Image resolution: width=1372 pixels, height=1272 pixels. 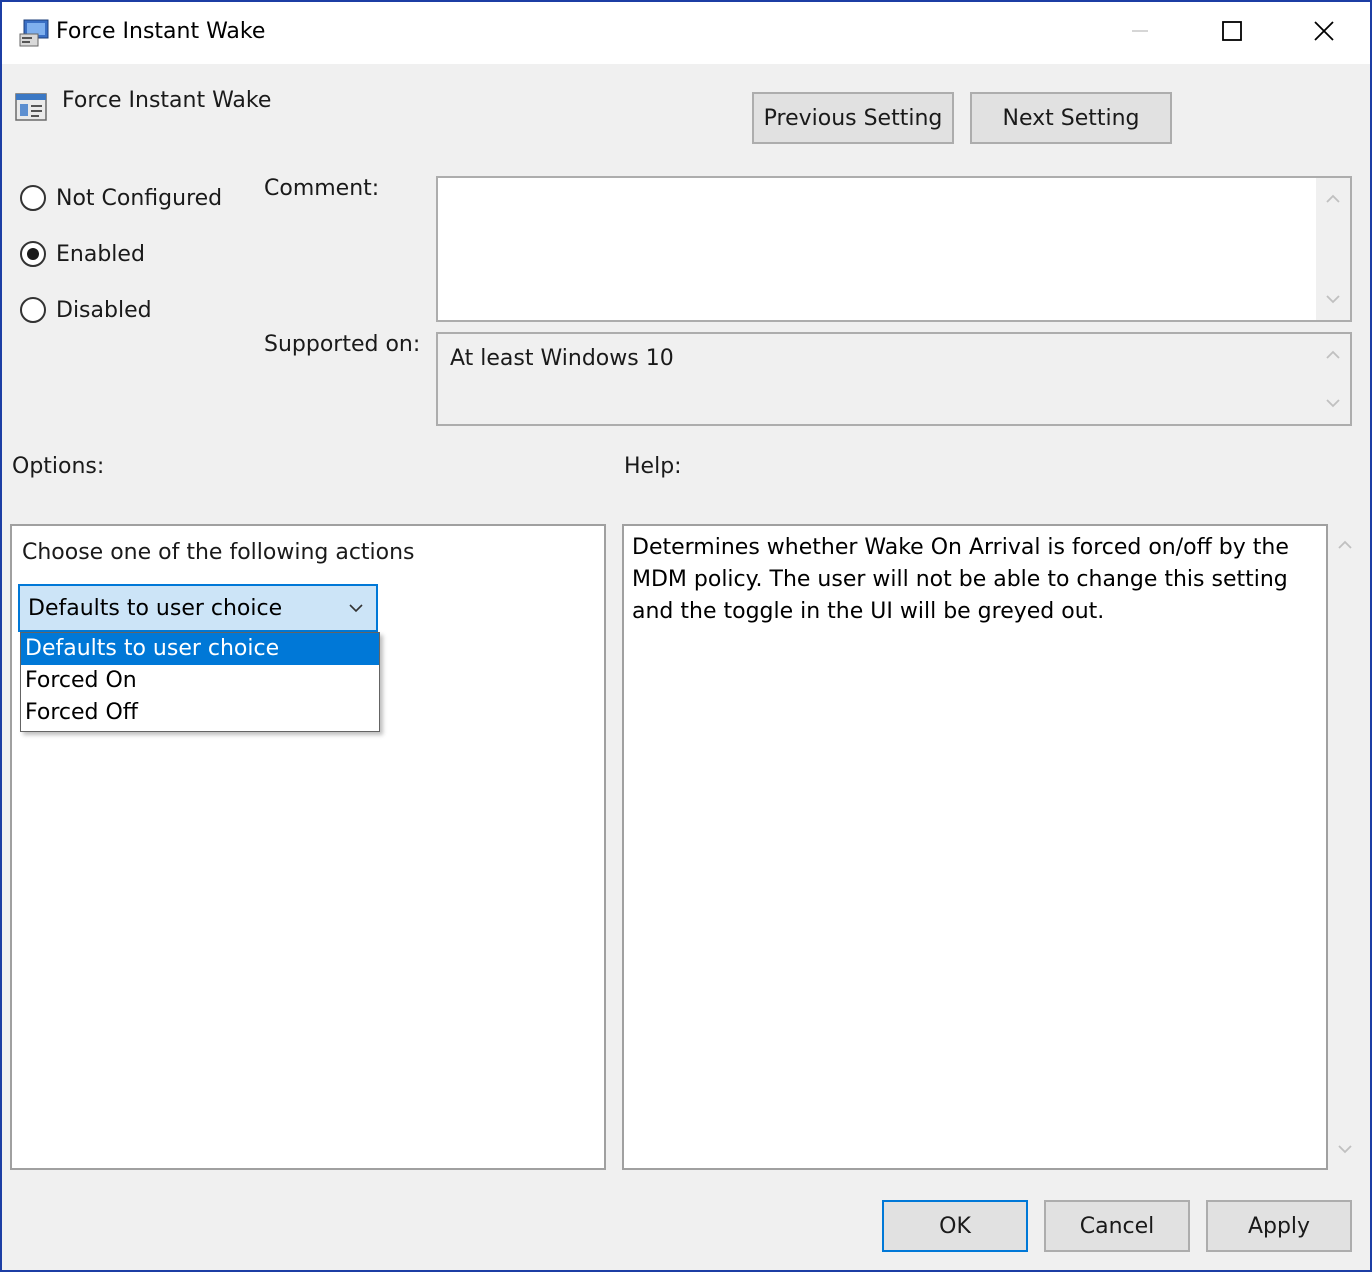 What do you see at coordinates (200, 713) in the screenshot?
I see `dropdown-item-forced-off: Forced Off` at bounding box center [200, 713].